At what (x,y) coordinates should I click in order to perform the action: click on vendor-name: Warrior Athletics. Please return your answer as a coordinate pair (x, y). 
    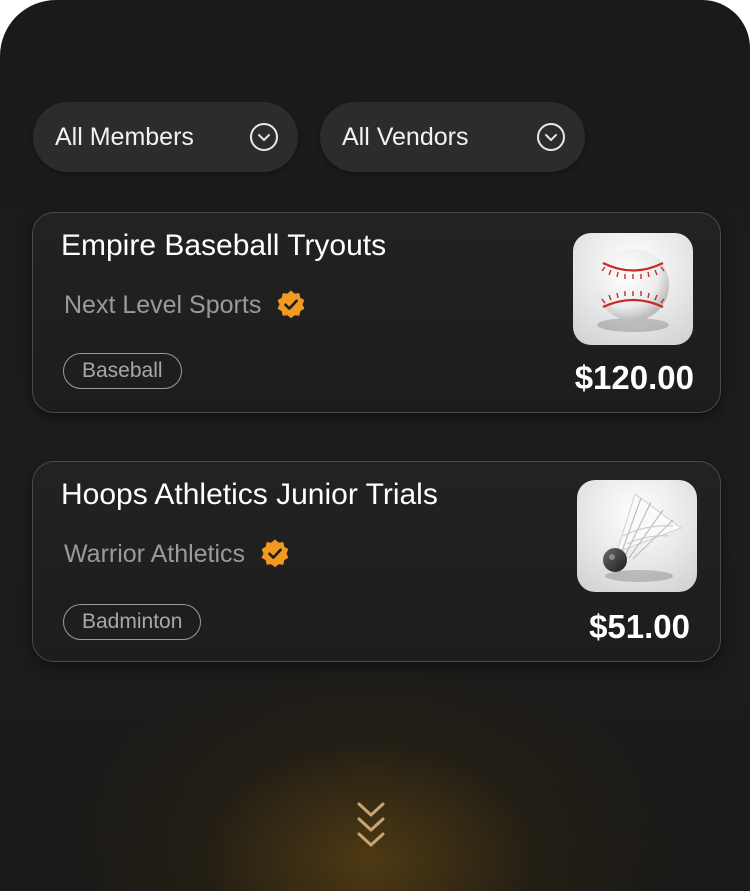
    Looking at the image, I should click on (155, 553).